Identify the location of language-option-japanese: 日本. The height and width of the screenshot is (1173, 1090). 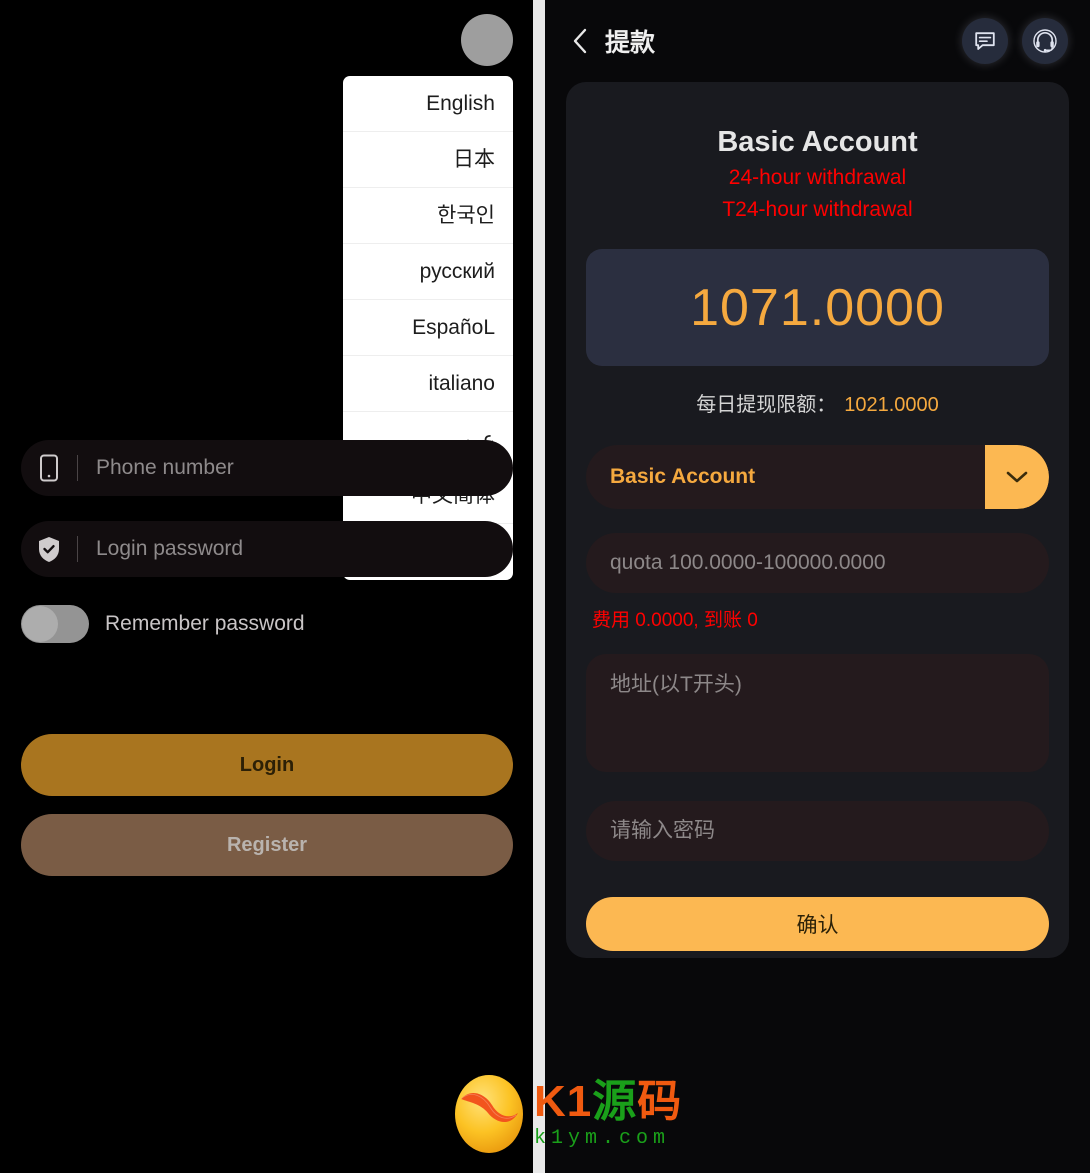
(428, 160).